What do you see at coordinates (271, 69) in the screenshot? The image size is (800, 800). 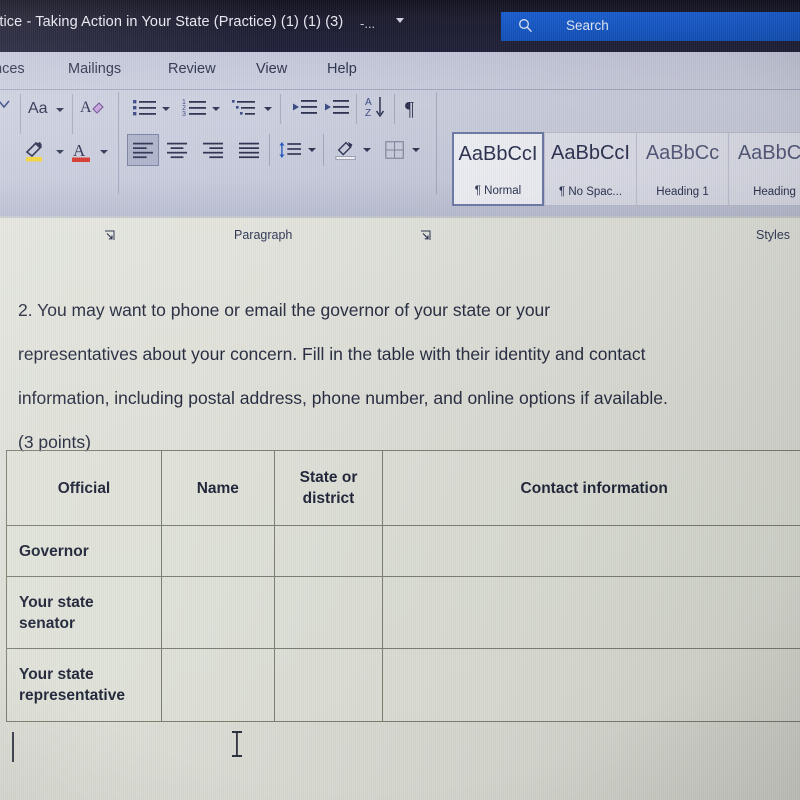 I see `ribbon-tab-view: View` at bounding box center [271, 69].